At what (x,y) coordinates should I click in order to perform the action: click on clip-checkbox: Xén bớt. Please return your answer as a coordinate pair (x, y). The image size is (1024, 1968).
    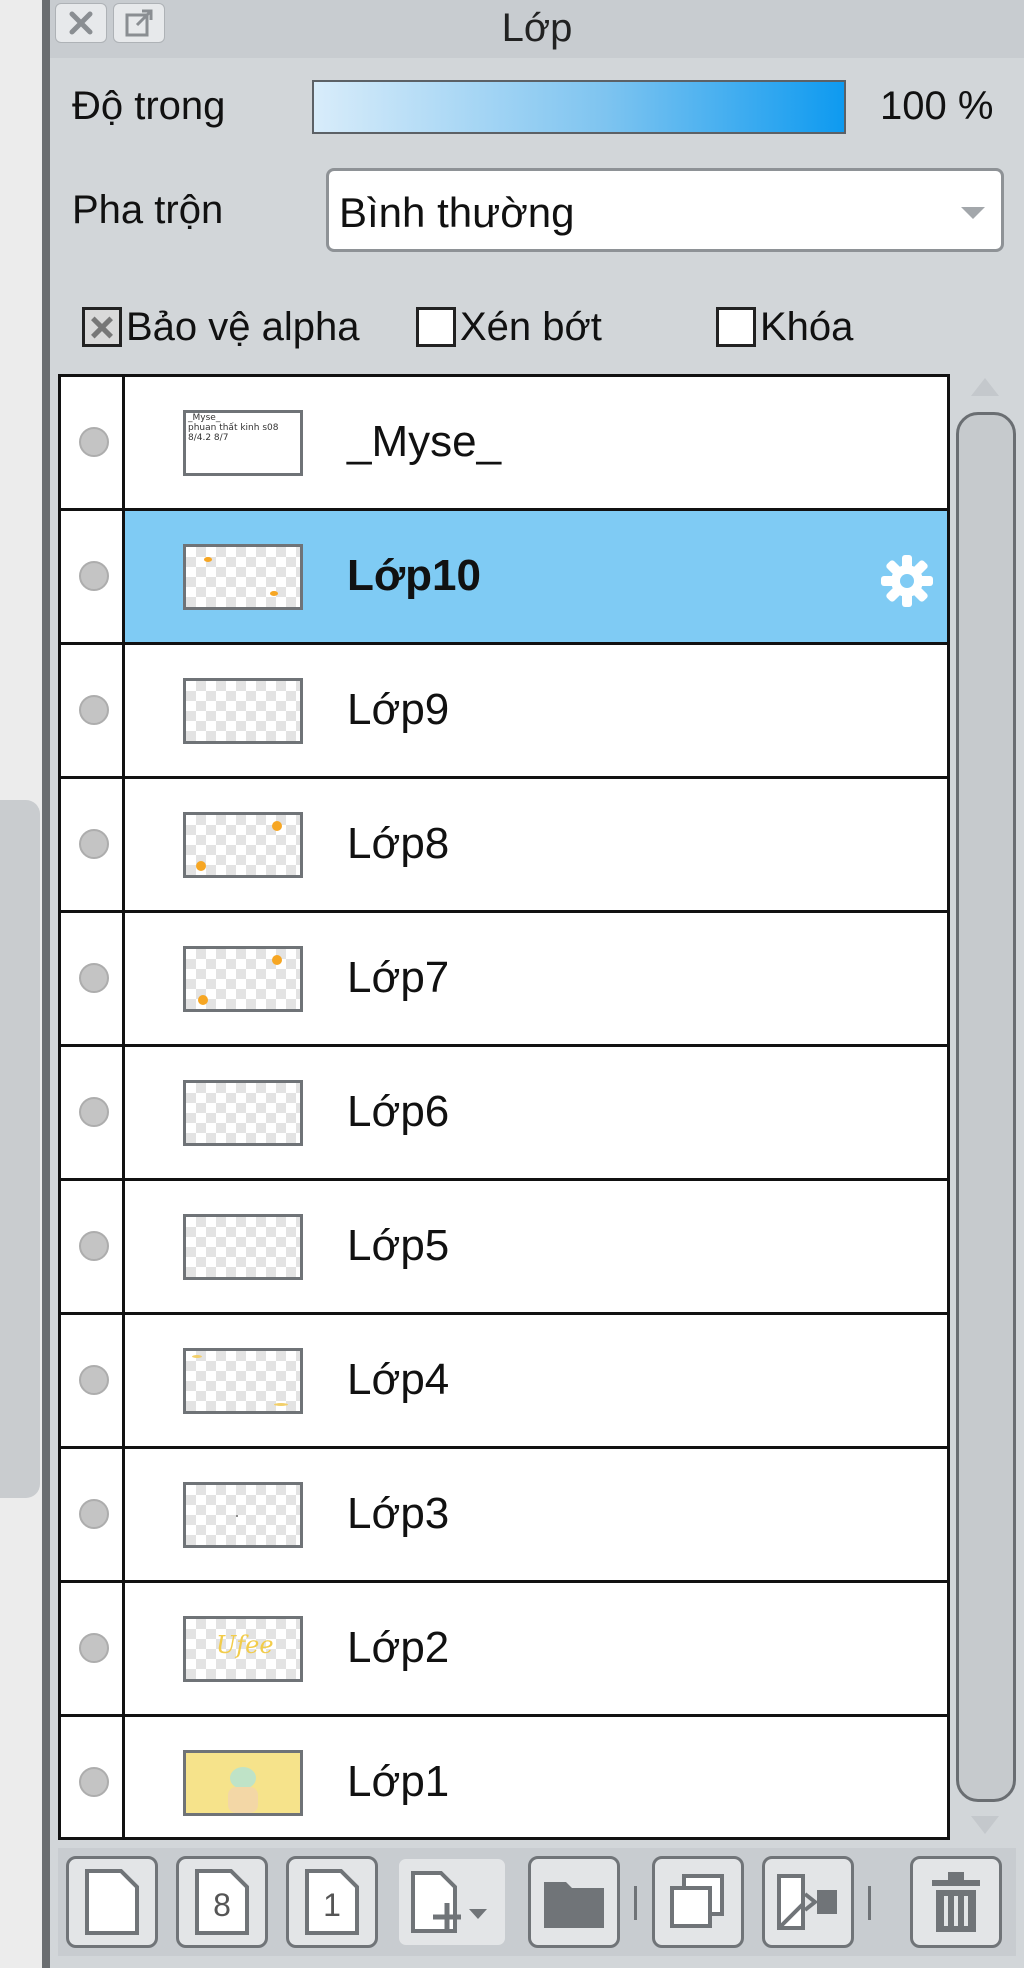
    Looking at the image, I should click on (509, 327).